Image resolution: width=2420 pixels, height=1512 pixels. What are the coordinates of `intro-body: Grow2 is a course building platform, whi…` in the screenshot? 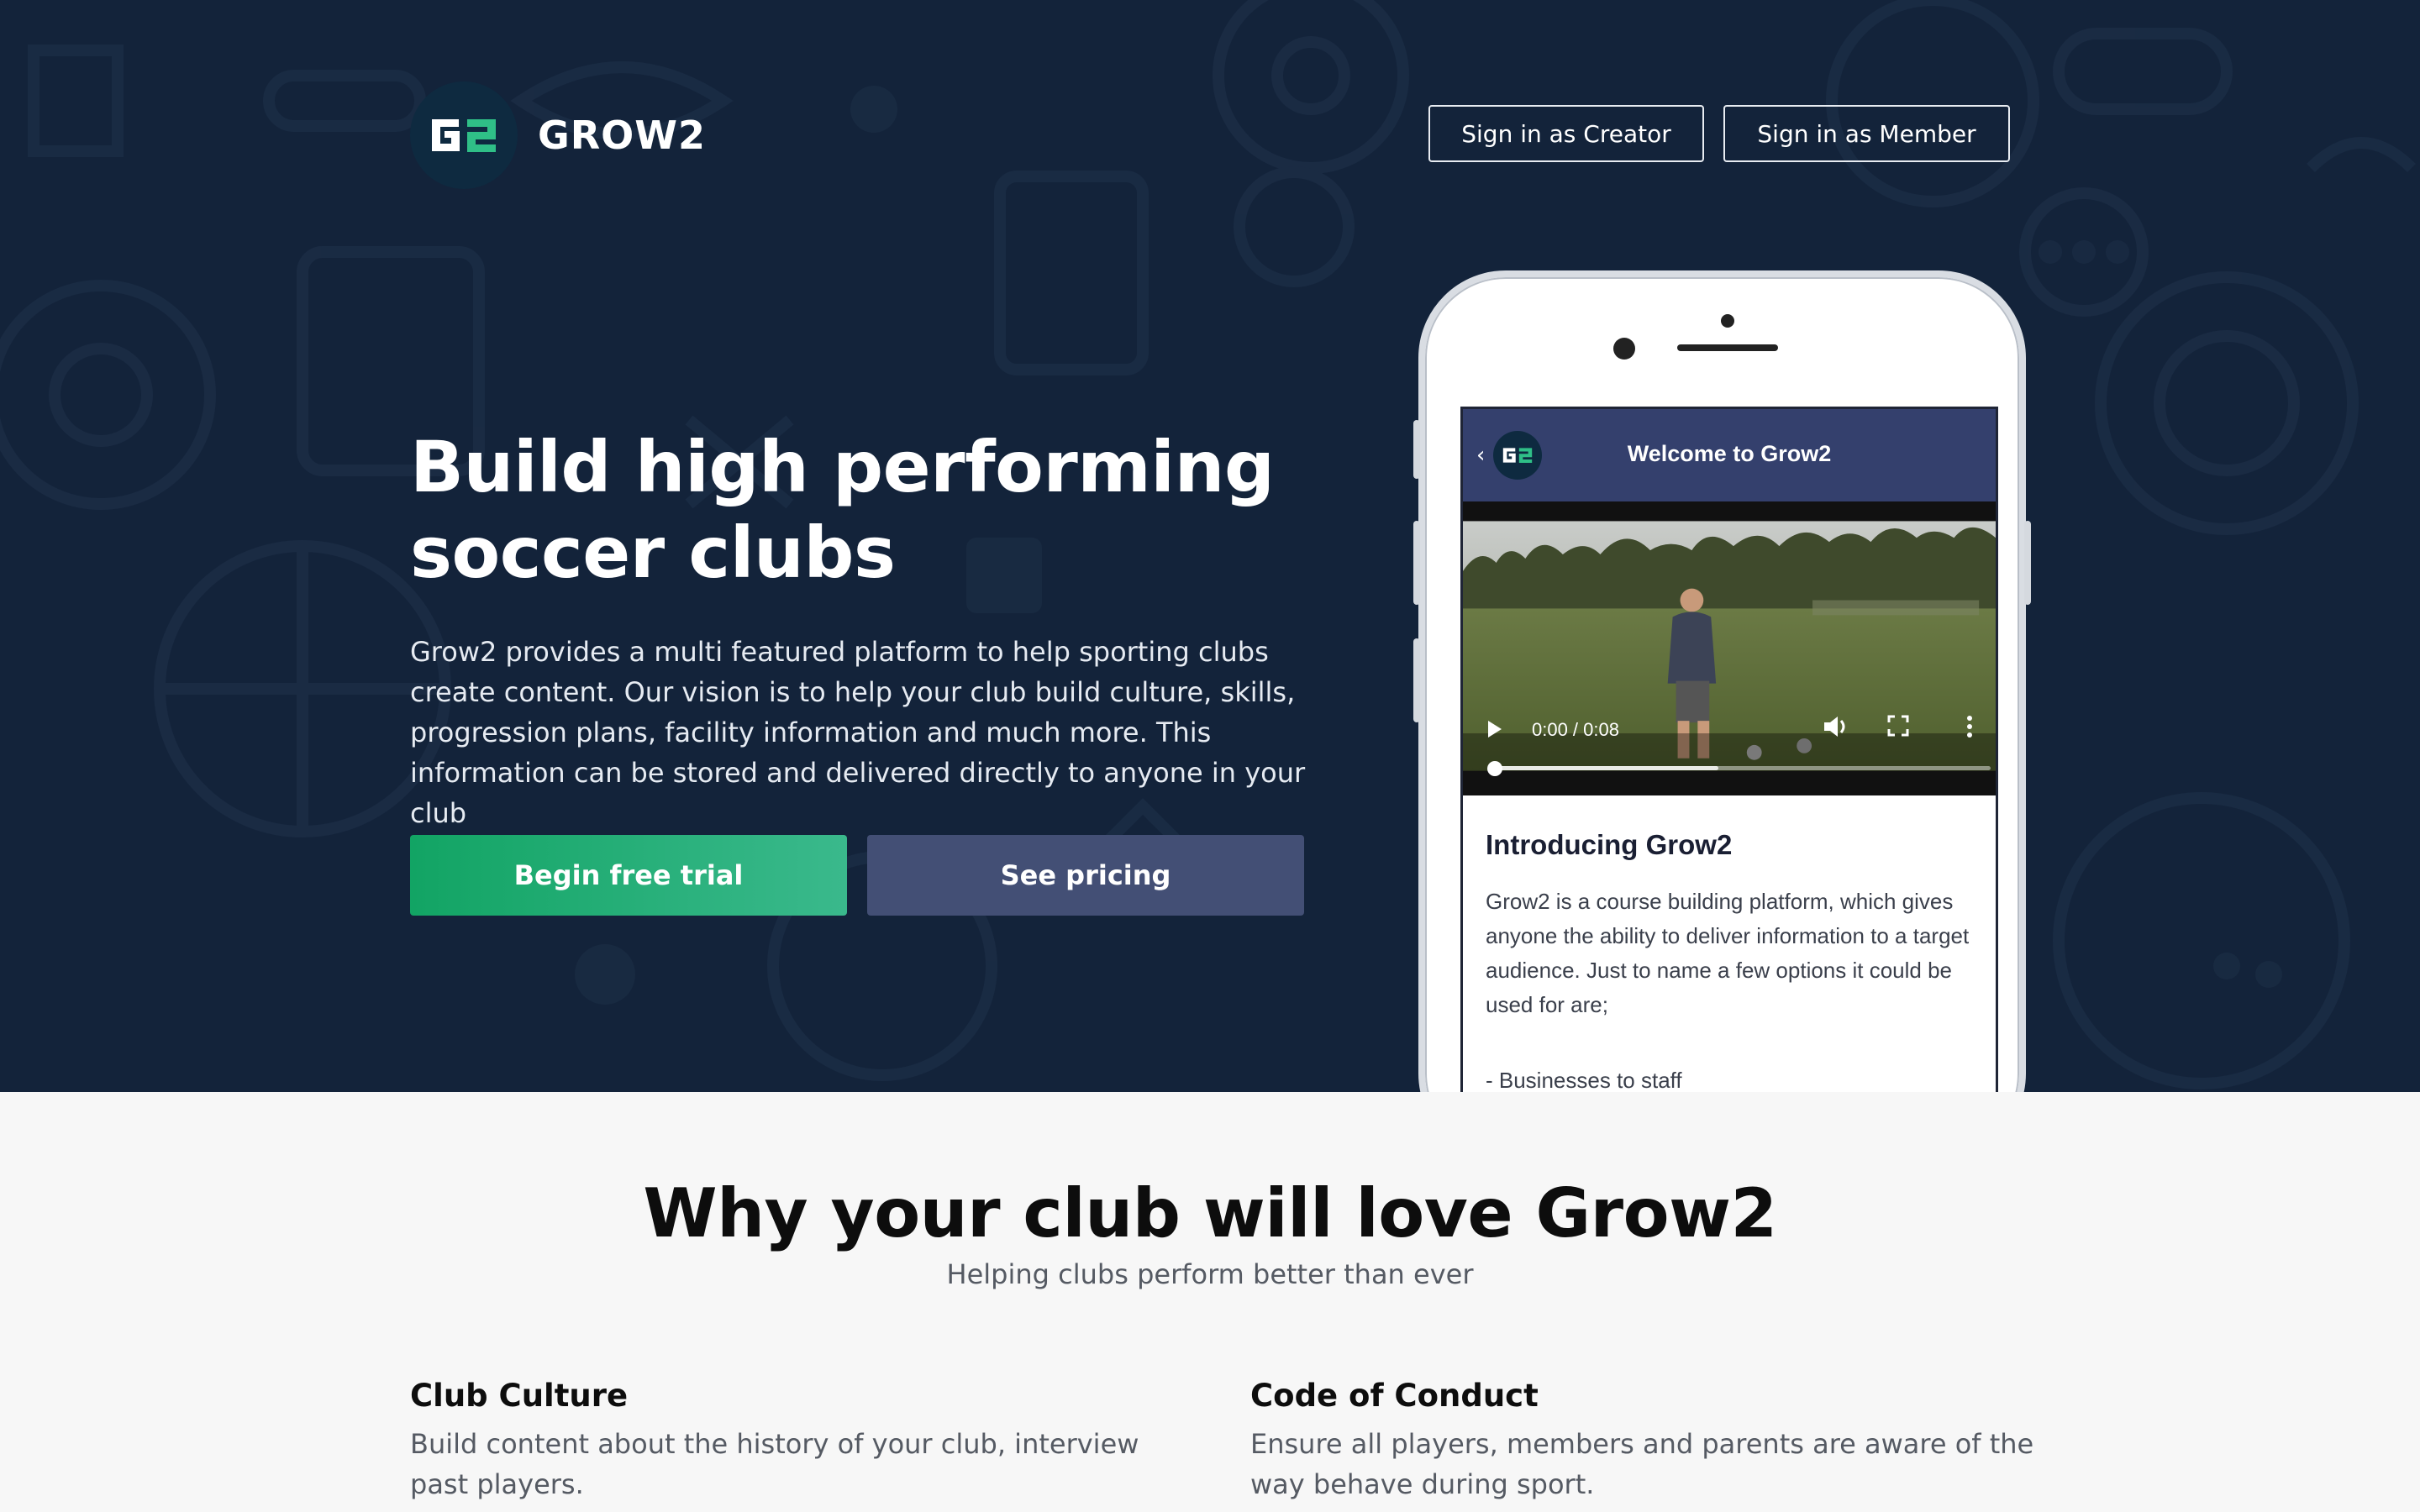 It's located at (1728, 953).